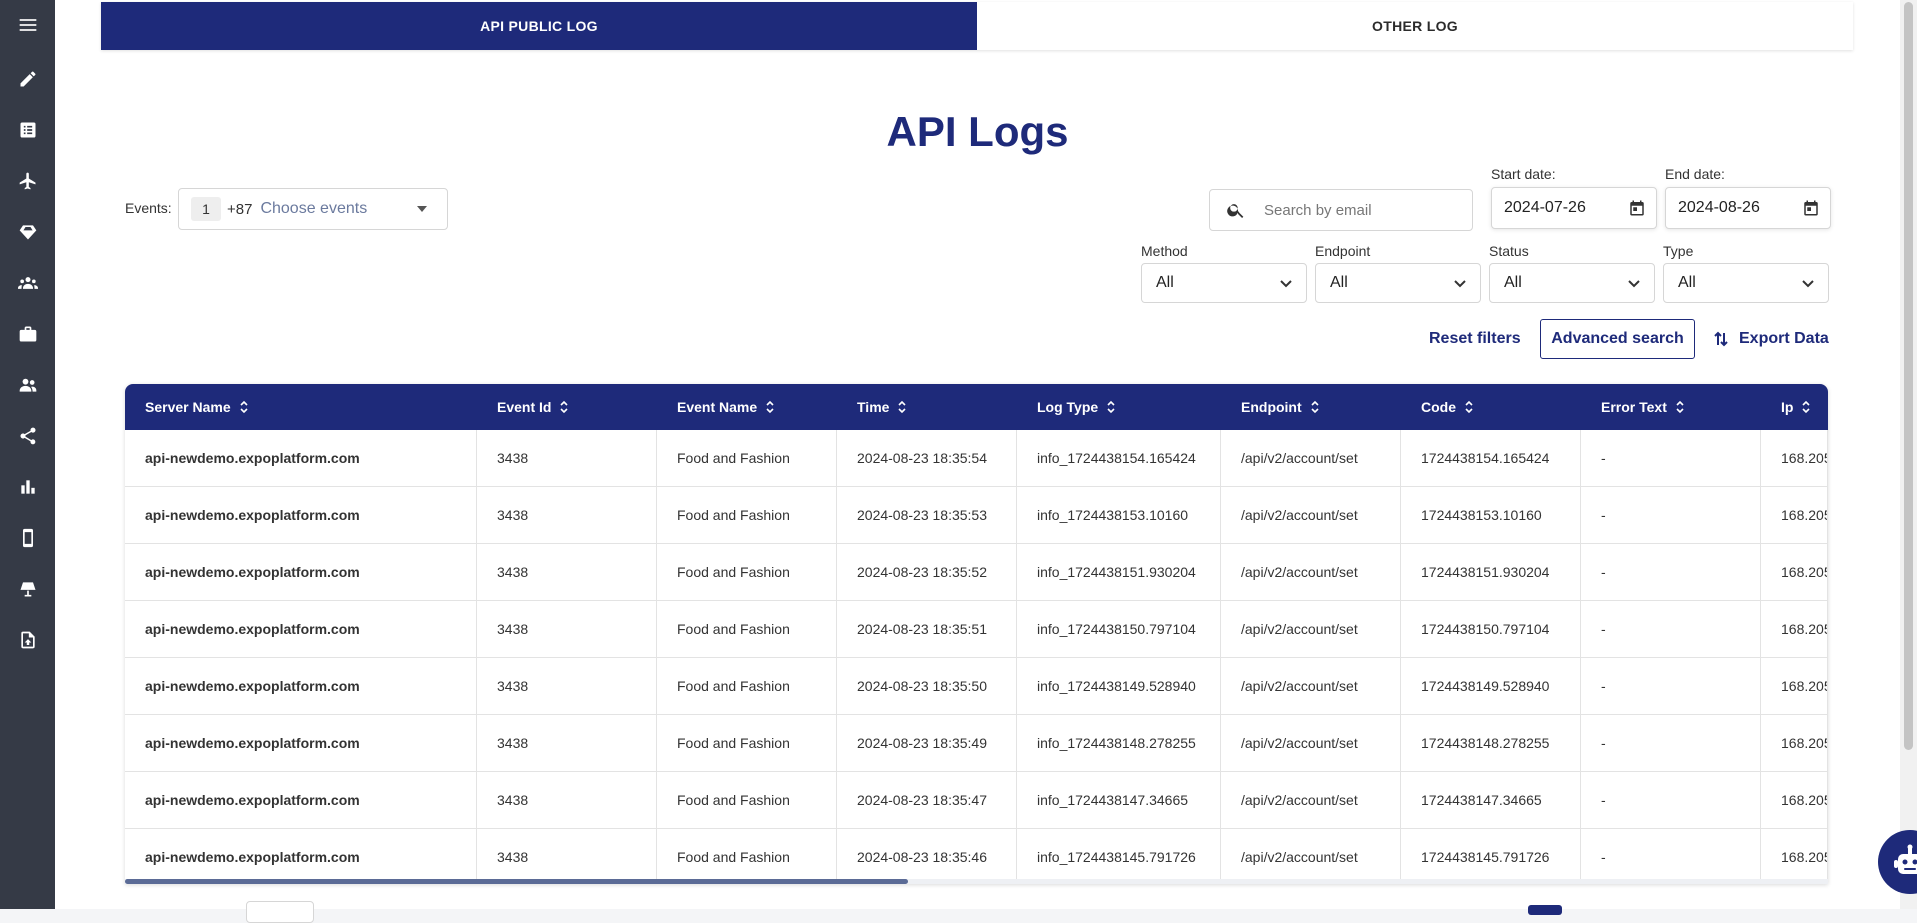  What do you see at coordinates (206, 209) in the screenshot?
I see `selected-event-chip: 1` at bounding box center [206, 209].